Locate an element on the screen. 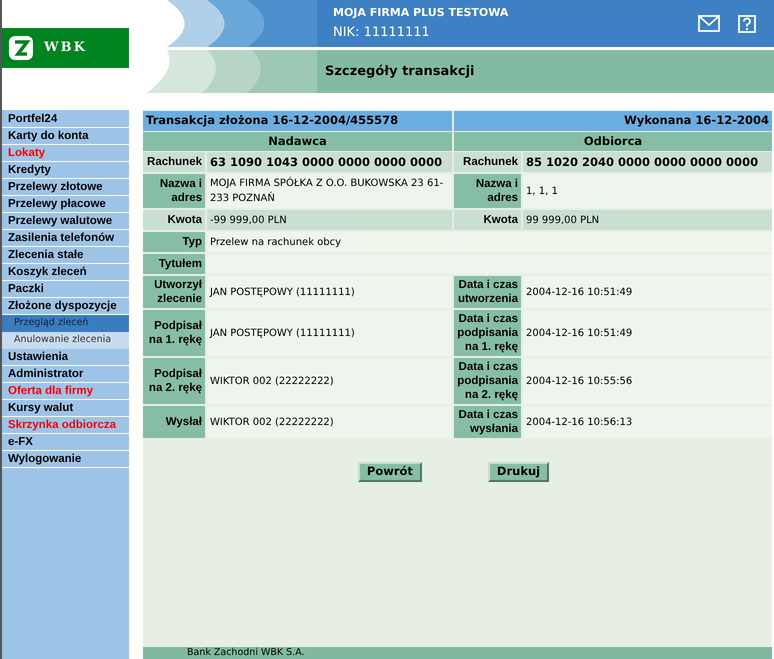 This screenshot has width=774, height=659. execution-date: Wykonana 16-12-2004 is located at coordinates (613, 121).